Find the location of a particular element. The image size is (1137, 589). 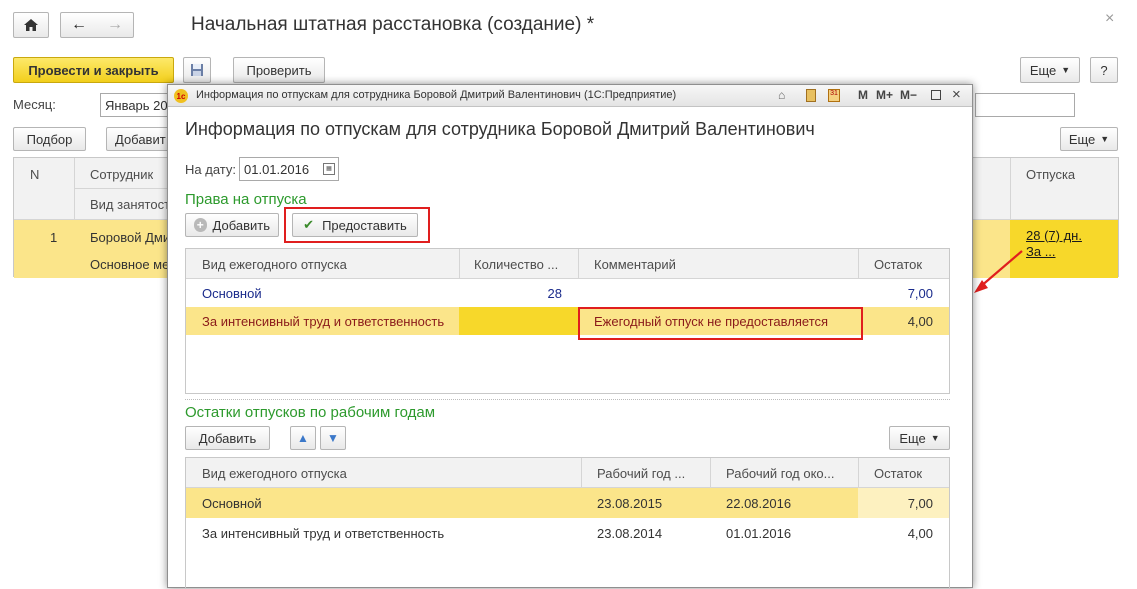

month-field: Январь 20 is located at coordinates (137, 105).